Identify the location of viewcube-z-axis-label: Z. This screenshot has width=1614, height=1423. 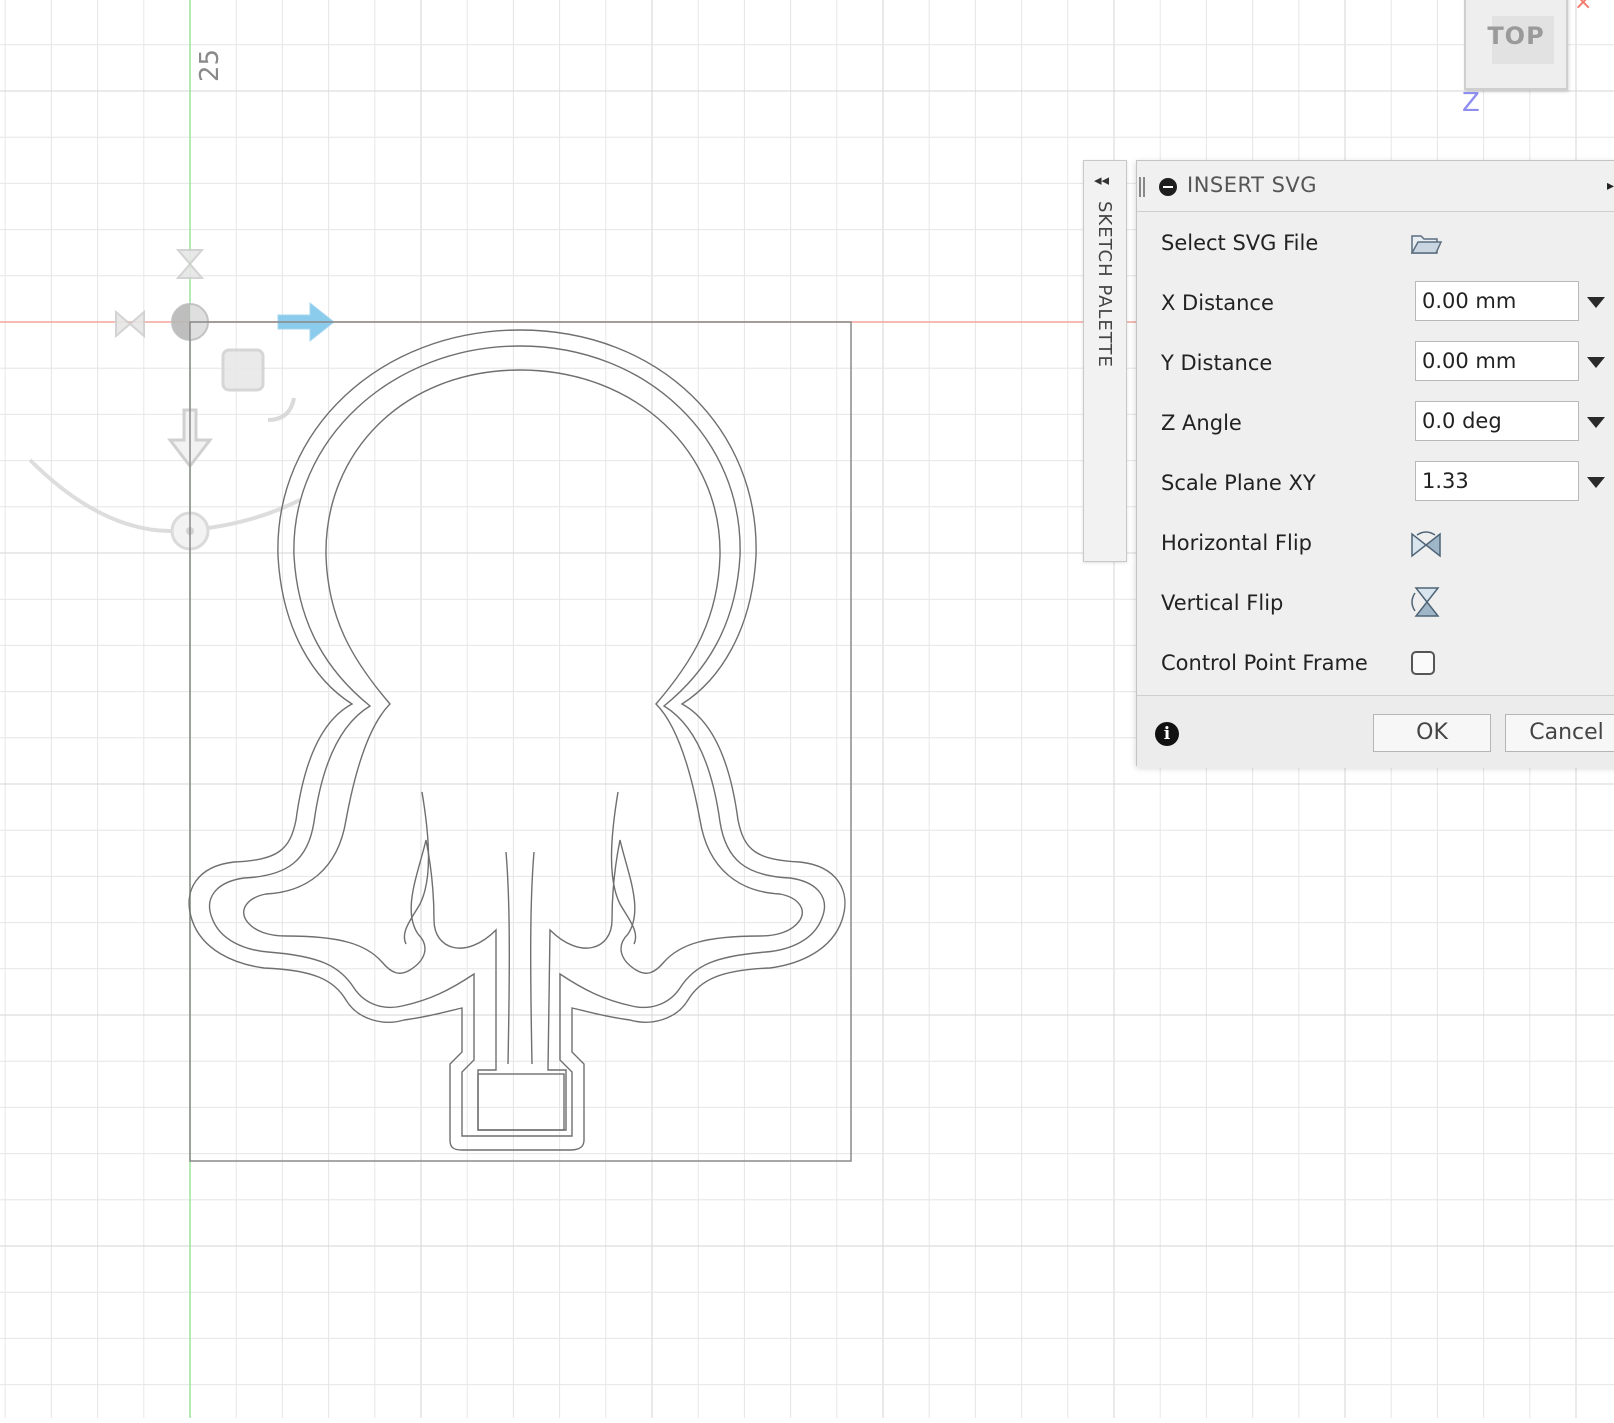
(1471, 103).